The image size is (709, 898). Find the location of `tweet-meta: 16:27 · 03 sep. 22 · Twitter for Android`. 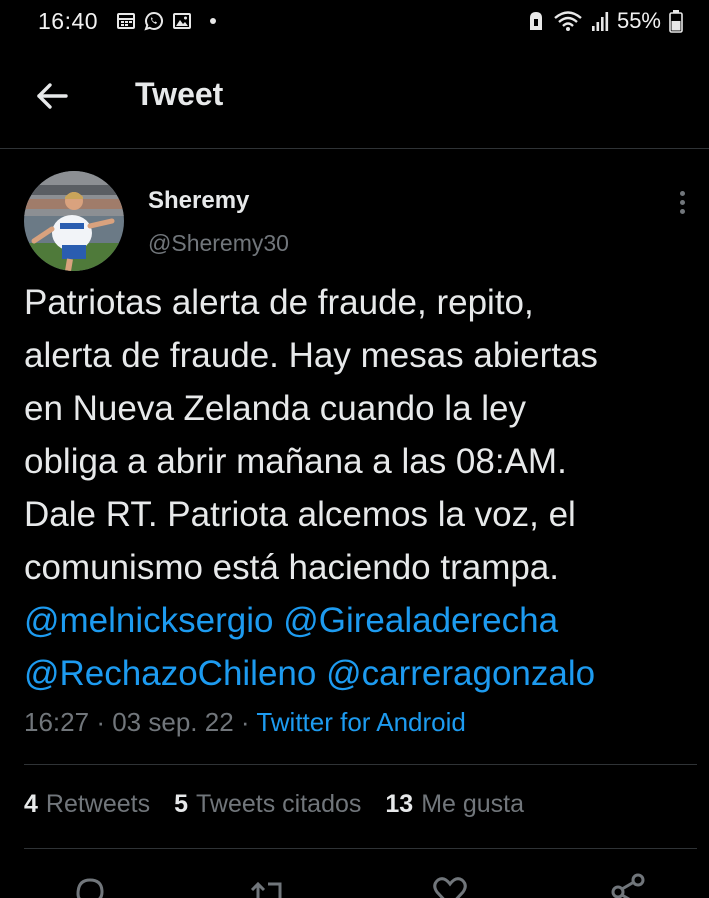

tweet-meta: 16:27 · 03 sep. 22 · Twitter for Android is located at coordinates (245, 722).